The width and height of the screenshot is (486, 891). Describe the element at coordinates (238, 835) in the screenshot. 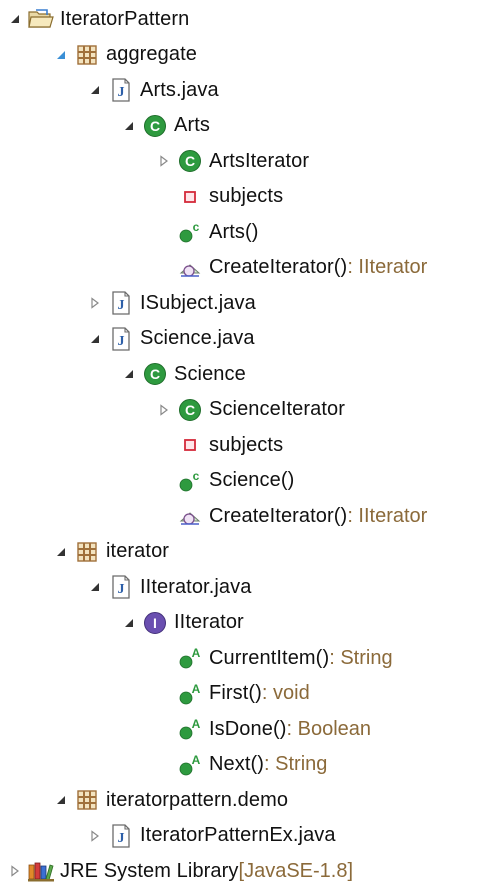

I see `tree-item-label: IteratorPatternEx.java` at that location.